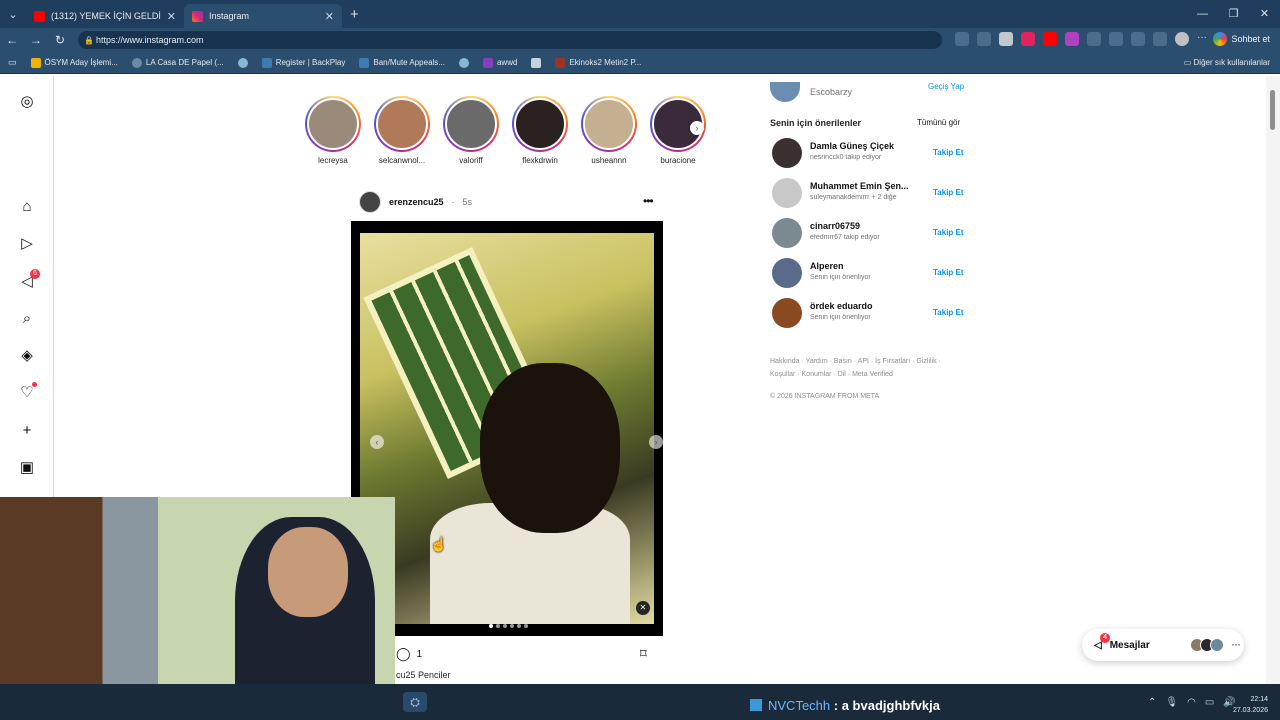 This screenshot has height=720, width=1280. I want to click on chat-label: Sohbet et, so click(1250, 39).